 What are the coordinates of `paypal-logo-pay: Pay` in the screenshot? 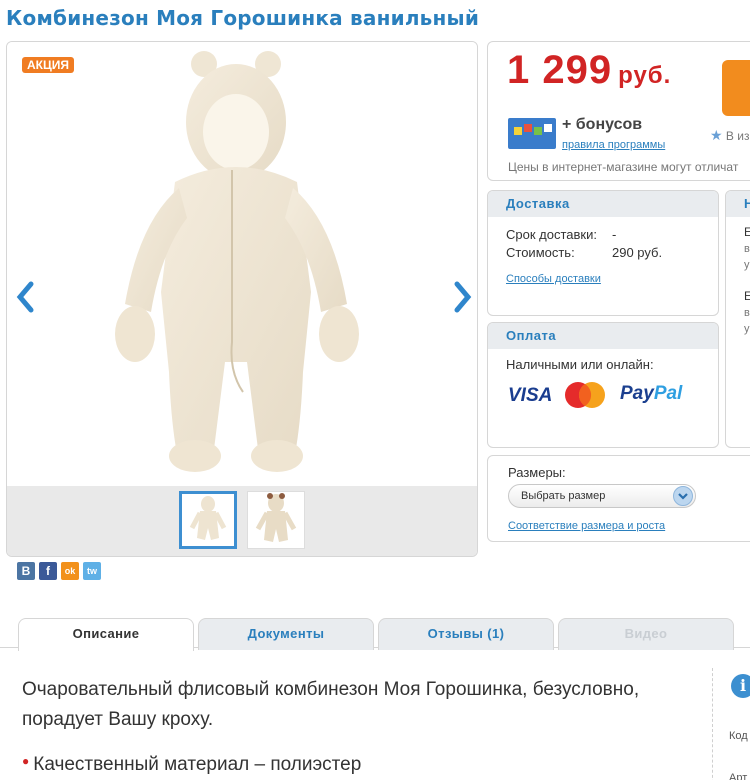 It's located at (637, 393).